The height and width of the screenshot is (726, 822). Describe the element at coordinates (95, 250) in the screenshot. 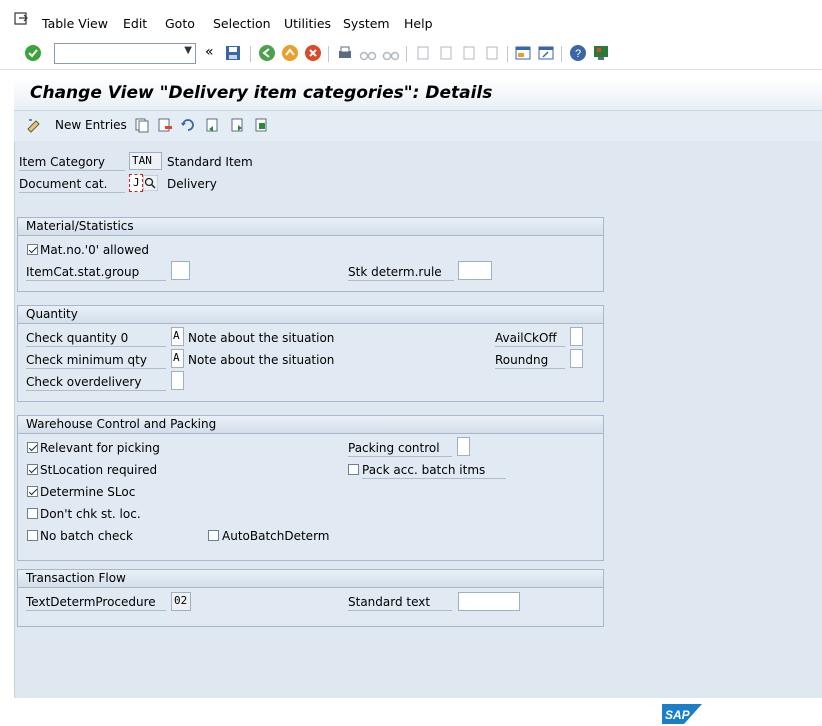

I see `mat-no-zero-label: Mat.no.'0' allowed` at that location.